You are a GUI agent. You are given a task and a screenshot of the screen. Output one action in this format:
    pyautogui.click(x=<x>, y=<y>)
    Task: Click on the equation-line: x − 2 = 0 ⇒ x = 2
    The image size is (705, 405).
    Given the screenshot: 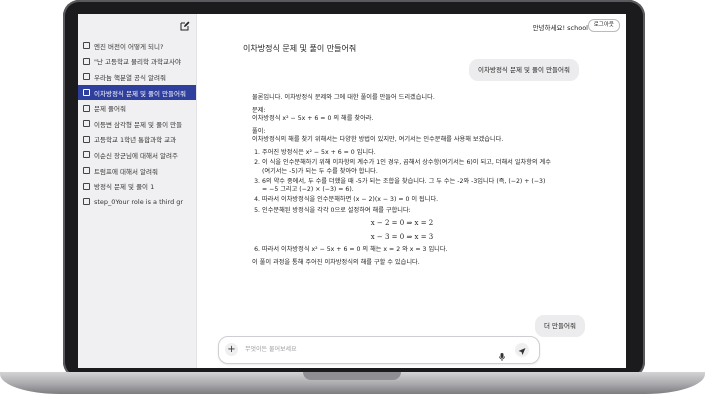 What is the action you would take?
    pyautogui.click(x=402, y=223)
    